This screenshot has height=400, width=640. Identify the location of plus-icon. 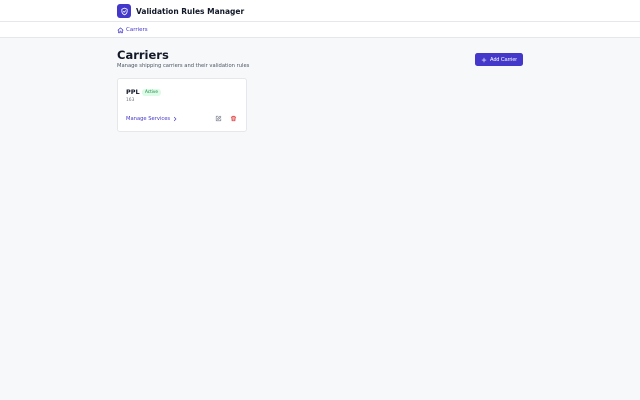
(484, 59).